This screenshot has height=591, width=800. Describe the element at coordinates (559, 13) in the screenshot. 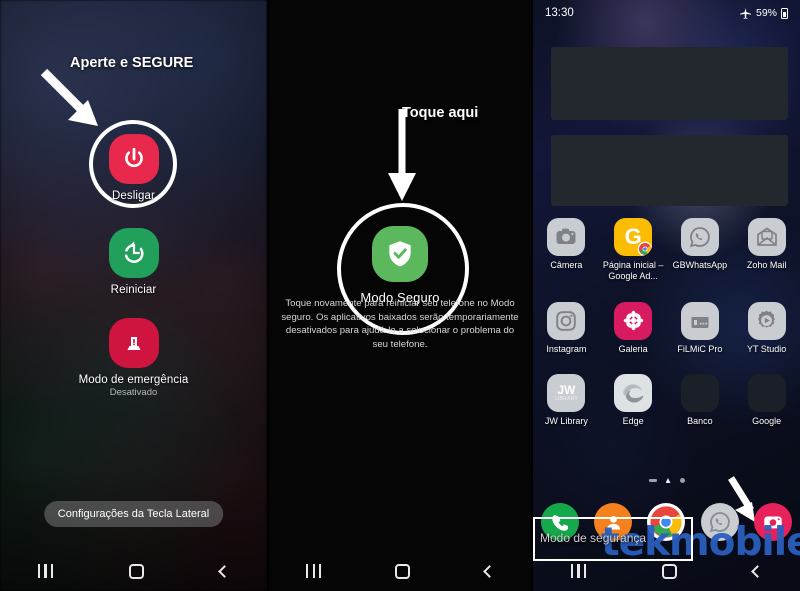

I see `status-bar-time: 13:30` at that location.